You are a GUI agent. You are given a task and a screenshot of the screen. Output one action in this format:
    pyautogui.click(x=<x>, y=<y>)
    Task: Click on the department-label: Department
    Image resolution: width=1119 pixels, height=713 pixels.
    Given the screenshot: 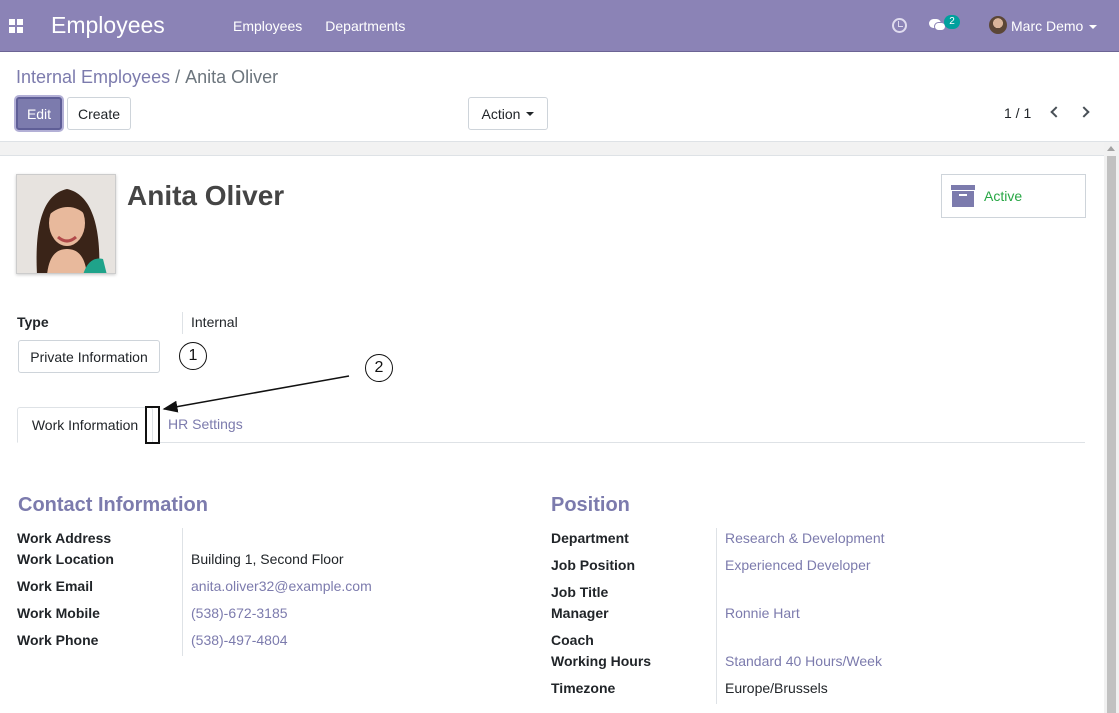 What is the action you would take?
    pyautogui.click(x=590, y=538)
    